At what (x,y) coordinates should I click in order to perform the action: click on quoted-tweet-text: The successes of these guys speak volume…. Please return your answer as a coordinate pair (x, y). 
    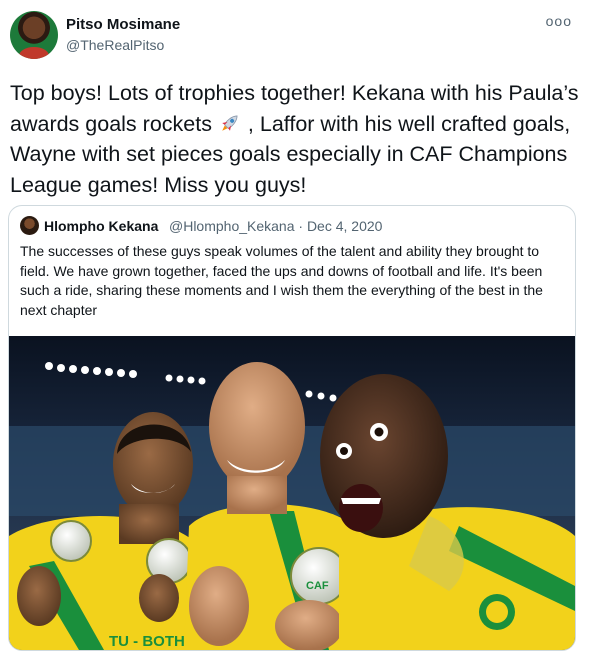
    Looking at the image, I should click on (281, 280).